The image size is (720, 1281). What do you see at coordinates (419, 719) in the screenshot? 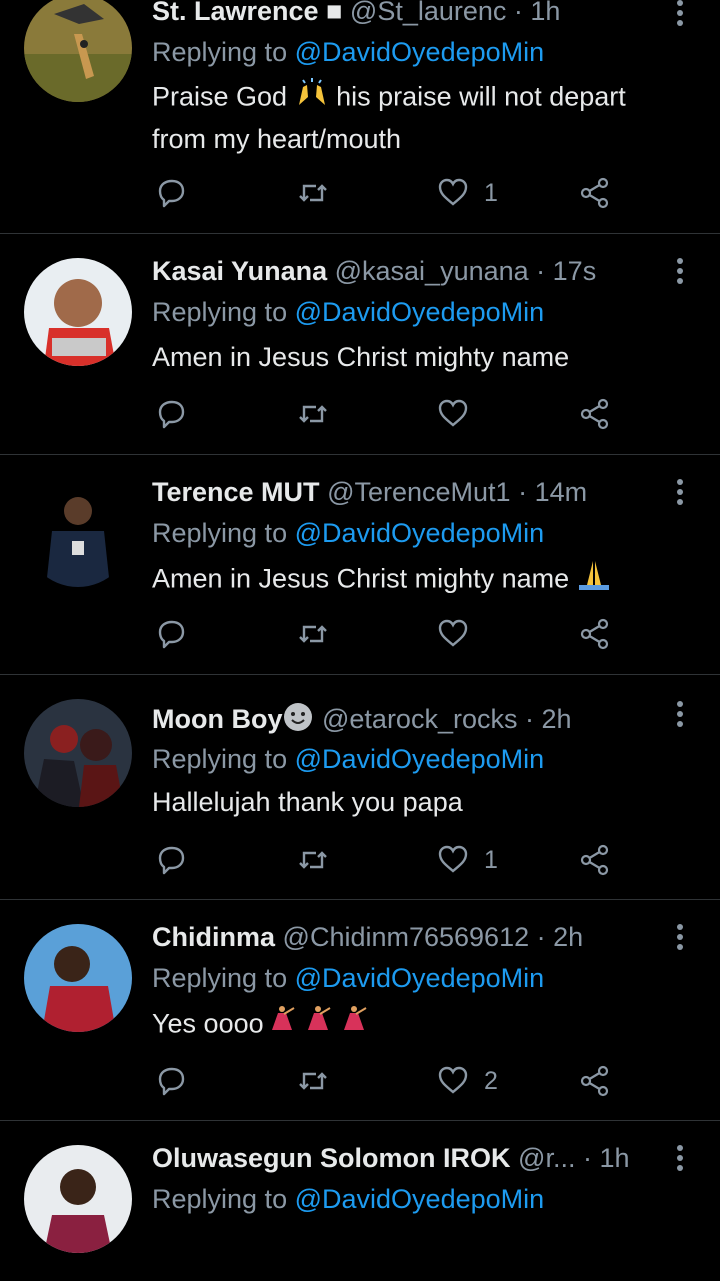
I see `handle: @etarock_rocks` at bounding box center [419, 719].